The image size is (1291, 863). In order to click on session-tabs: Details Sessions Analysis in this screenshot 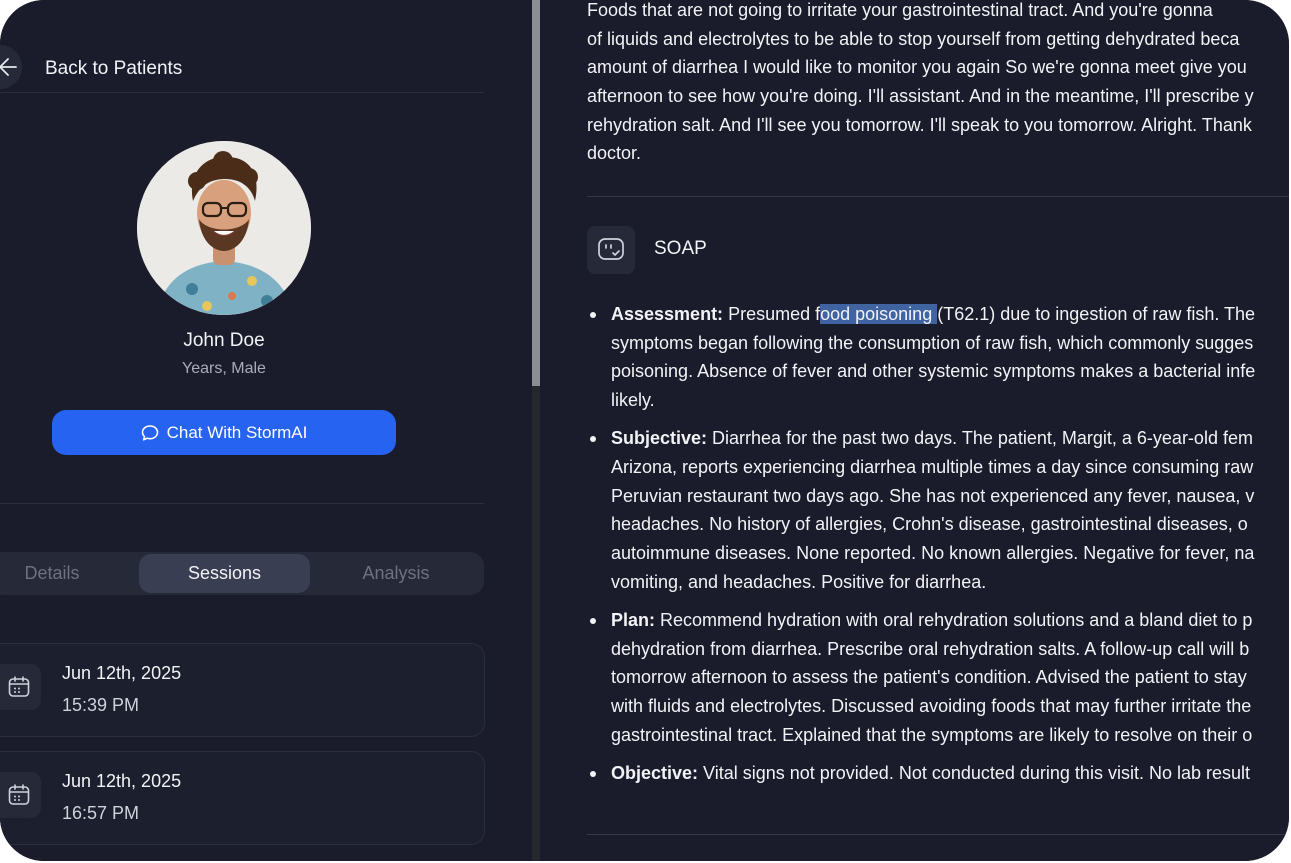, I will do `click(242, 573)`.